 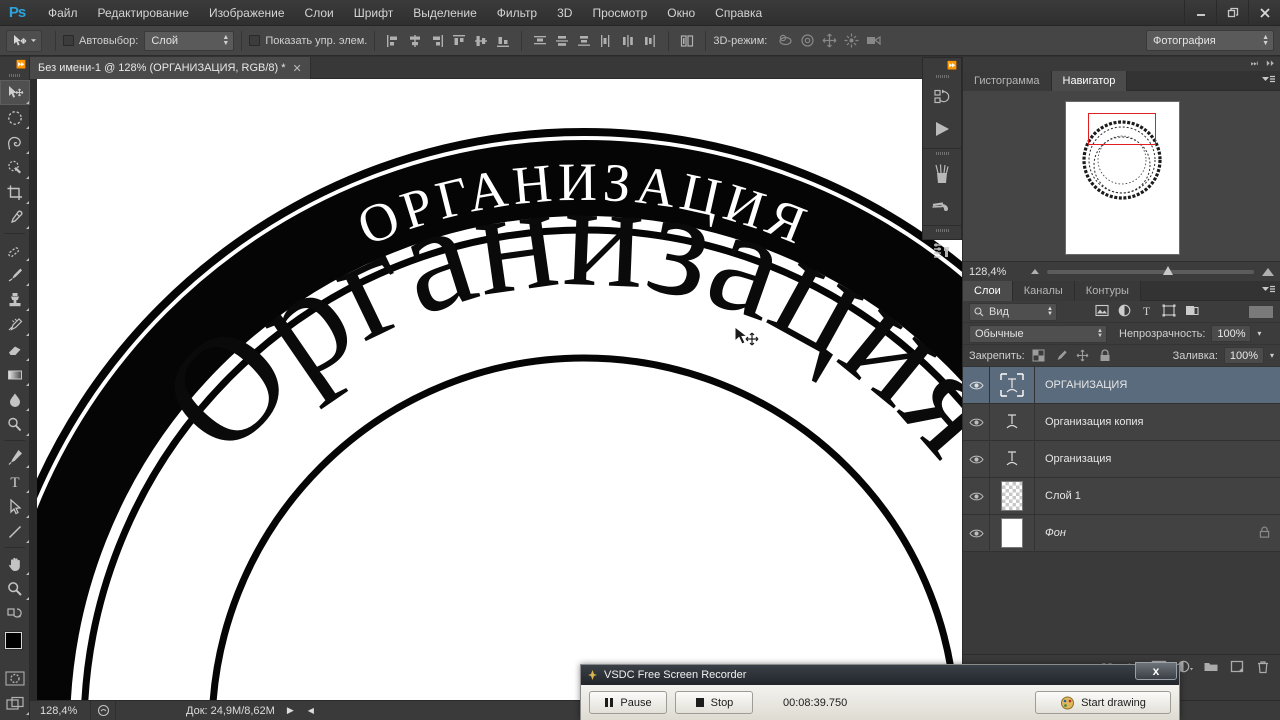 I want to click on distribute-right-icon, so click(x=650, y=41).